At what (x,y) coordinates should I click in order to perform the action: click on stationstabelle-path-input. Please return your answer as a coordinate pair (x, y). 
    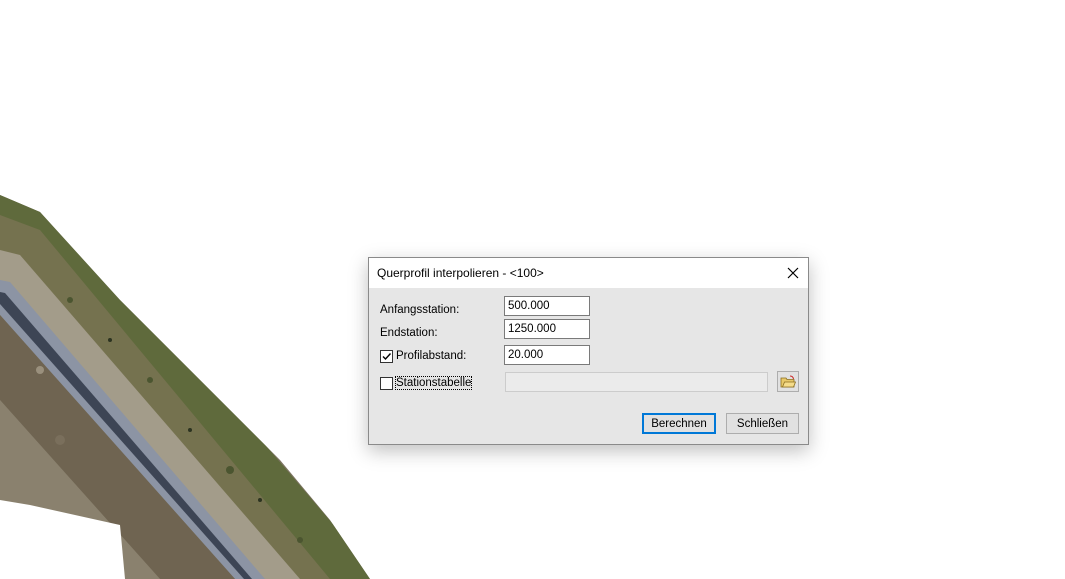
    Looking at the image, I should click on (636, 382).